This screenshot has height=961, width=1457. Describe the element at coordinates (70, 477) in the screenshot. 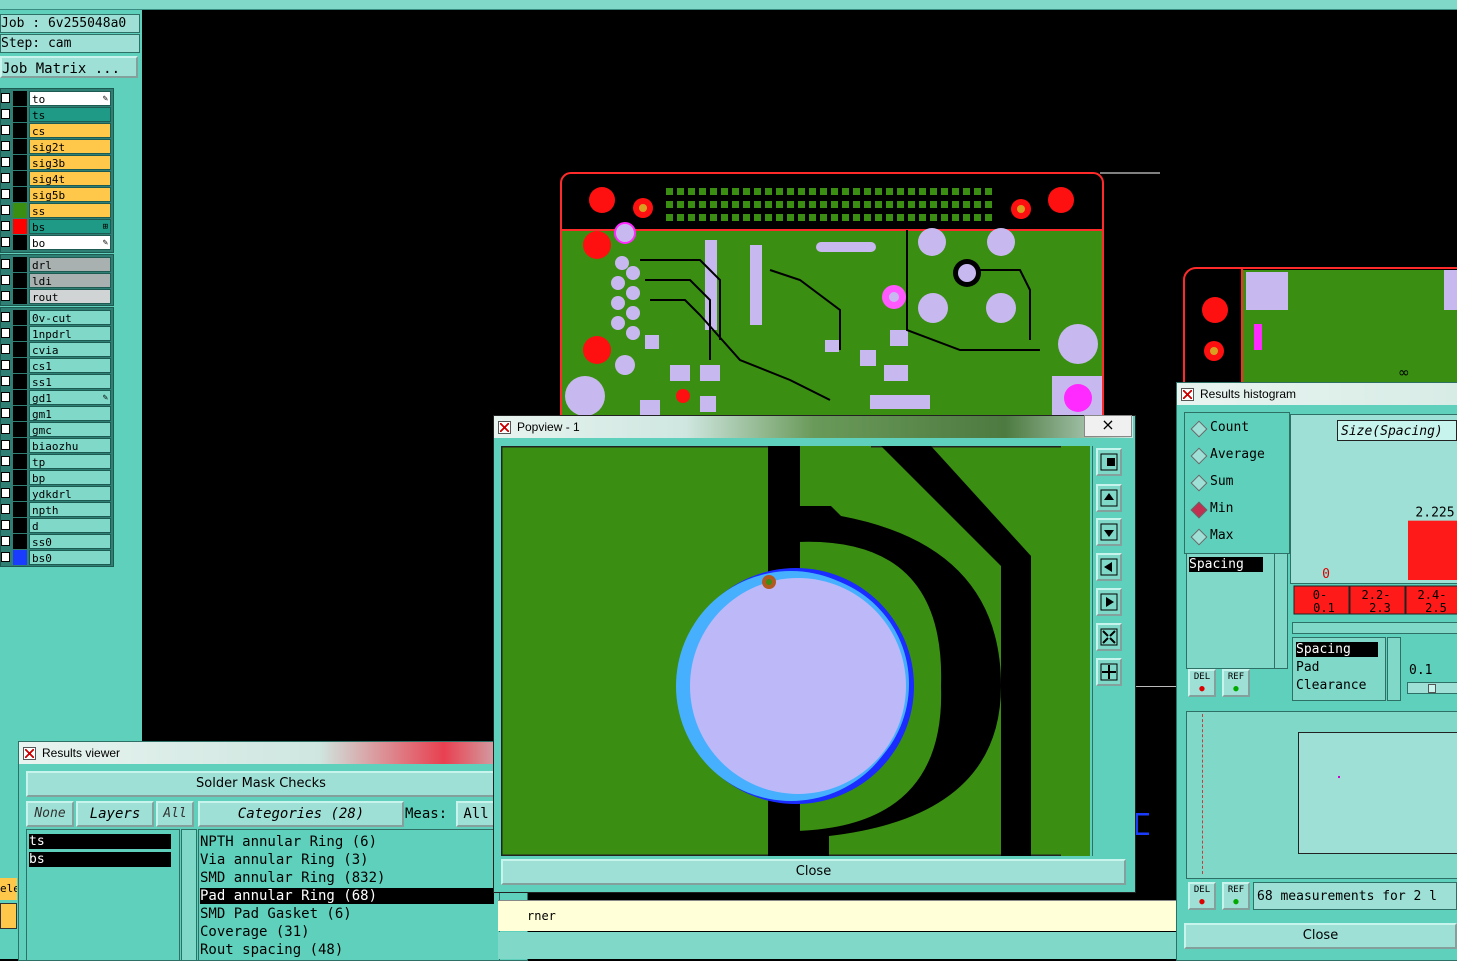

I see `layer-name: bp` at that location.